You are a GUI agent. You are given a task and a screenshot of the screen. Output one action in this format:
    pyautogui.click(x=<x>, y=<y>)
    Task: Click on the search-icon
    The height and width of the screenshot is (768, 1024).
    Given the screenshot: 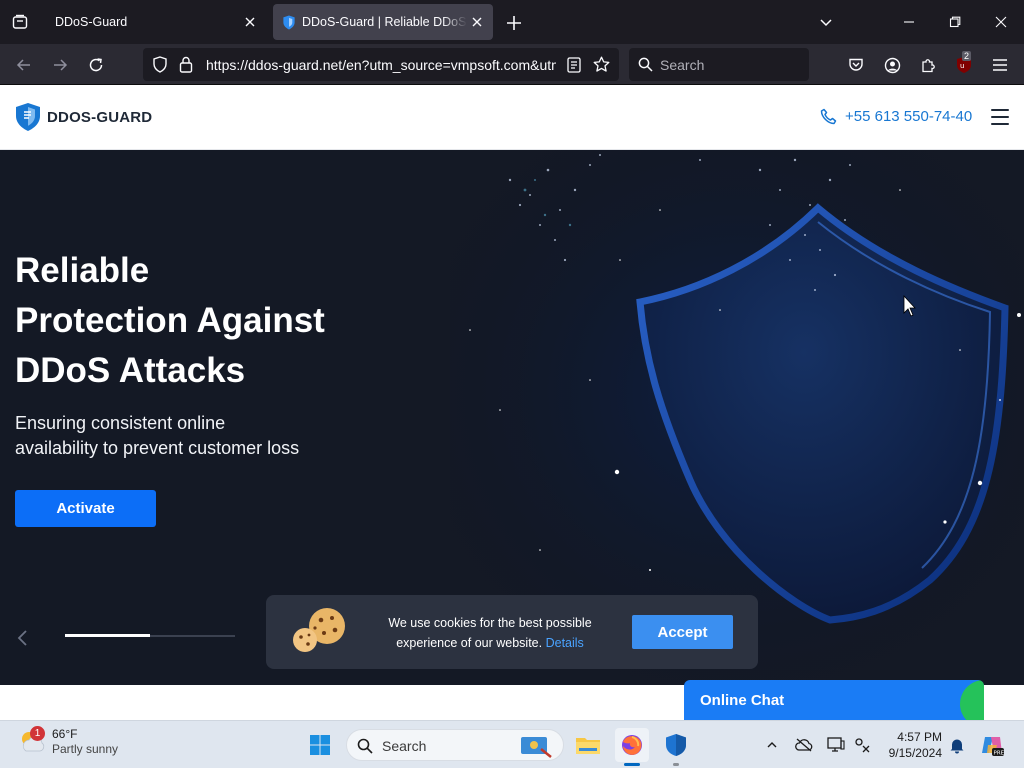 What is the action you would take?
    pyautogui.click(x=365, y=746)
    